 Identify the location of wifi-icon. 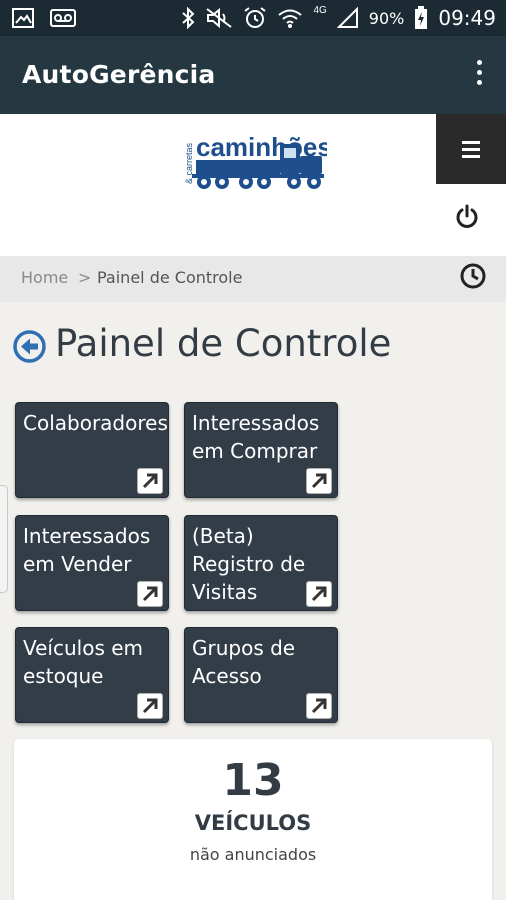
(290, 18).